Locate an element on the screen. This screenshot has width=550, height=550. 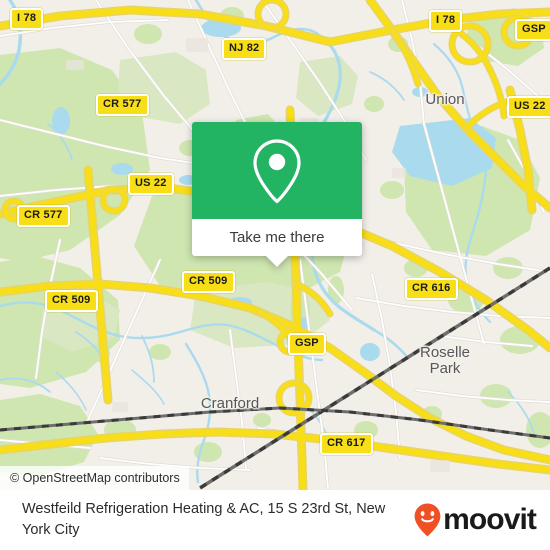
popup-tail is located at coordinates (277, 261).